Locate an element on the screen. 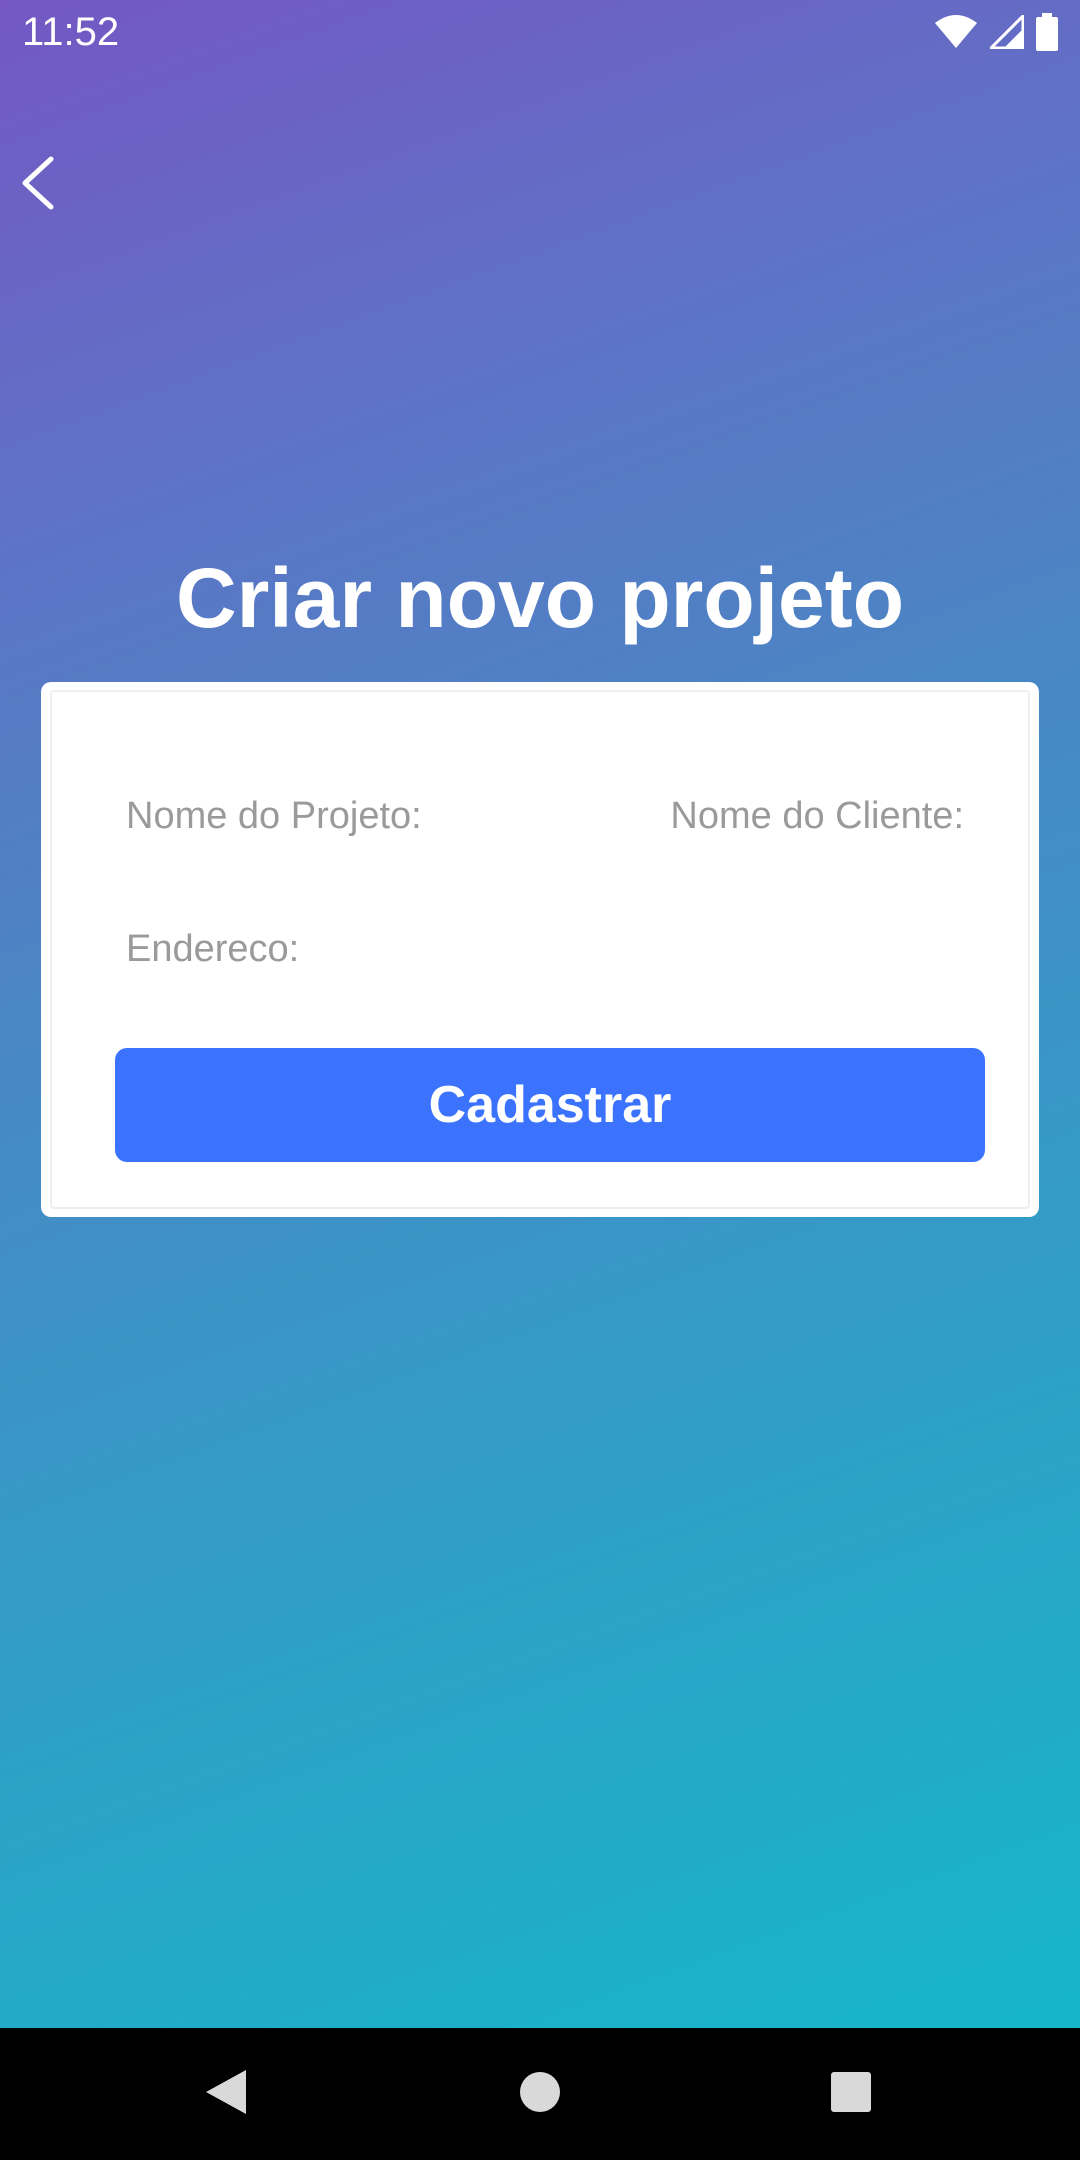 This screenshot has width=1080, height=2160. nav-back-button is located at coordinates (226, 2094).